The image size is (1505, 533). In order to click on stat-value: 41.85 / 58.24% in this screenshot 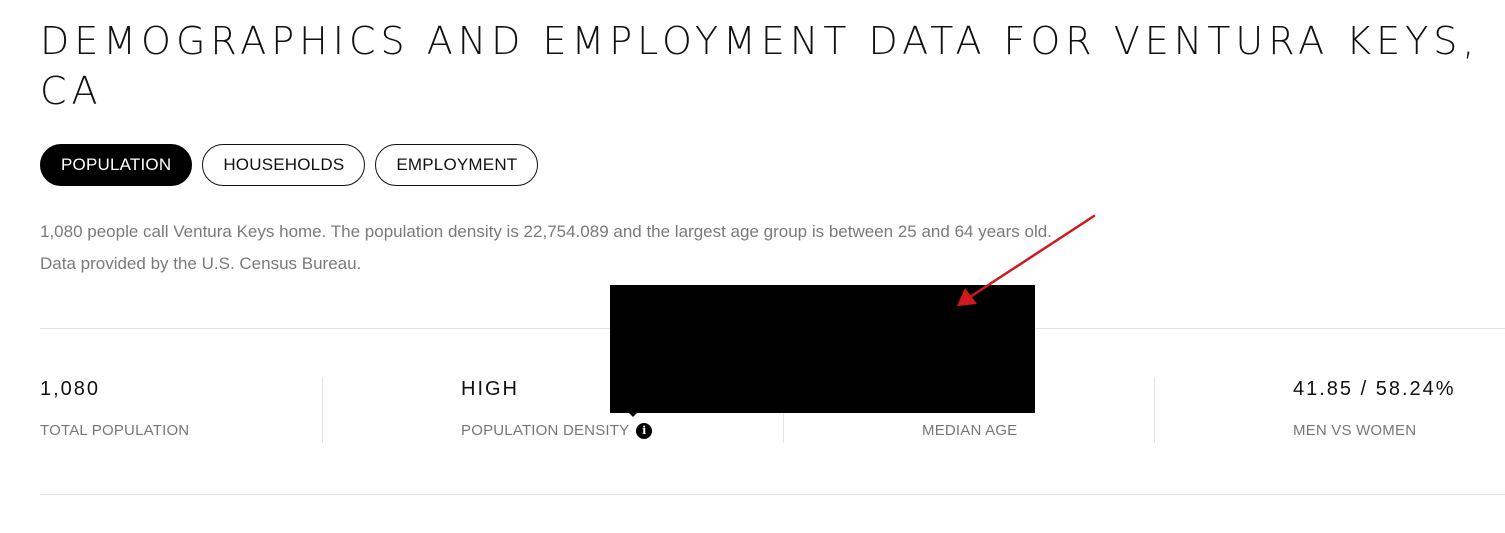, I will do `click(1374, 389)`.